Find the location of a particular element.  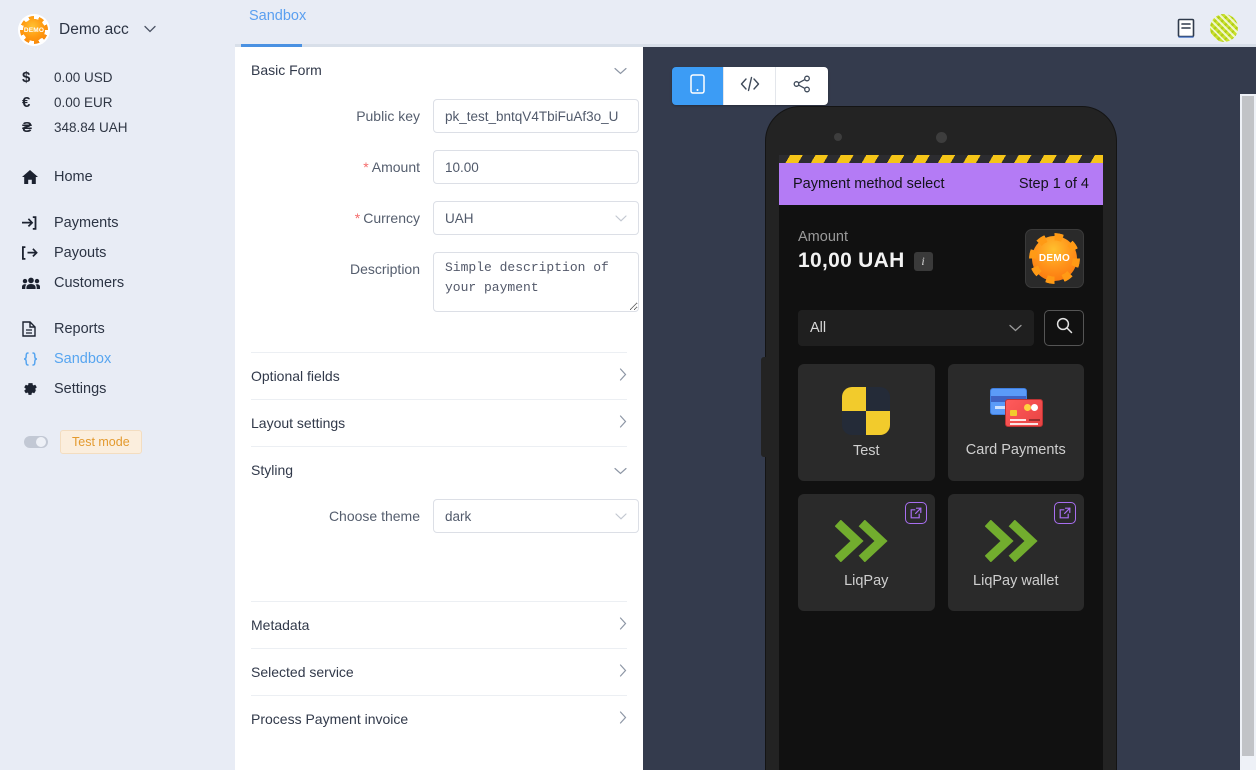

step-title: Payment method select is located at coordinates (869, 184).